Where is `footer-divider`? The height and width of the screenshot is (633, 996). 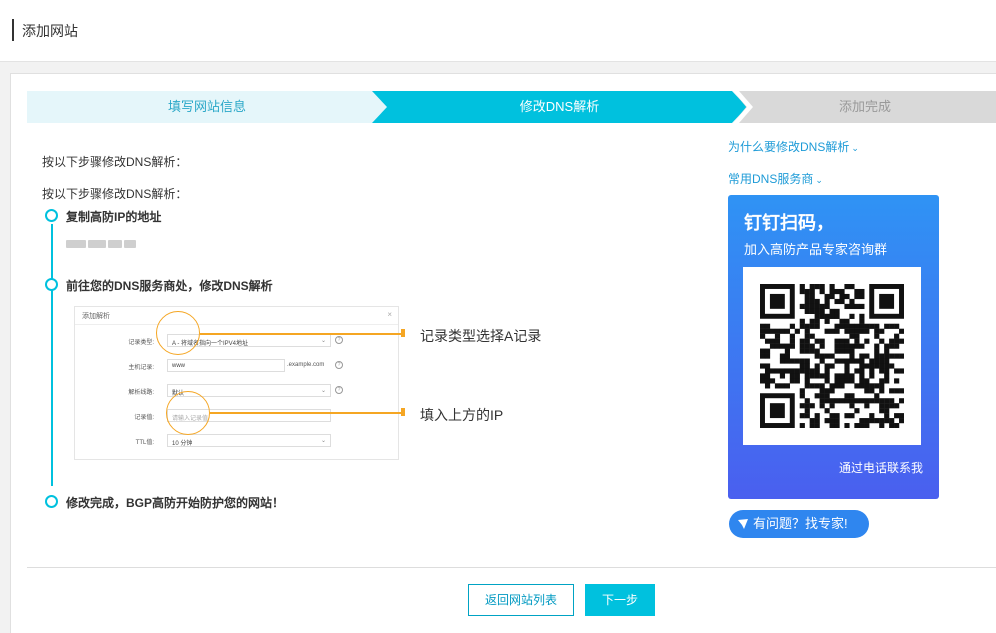
footer-divider is located at coordinates (511, 567).